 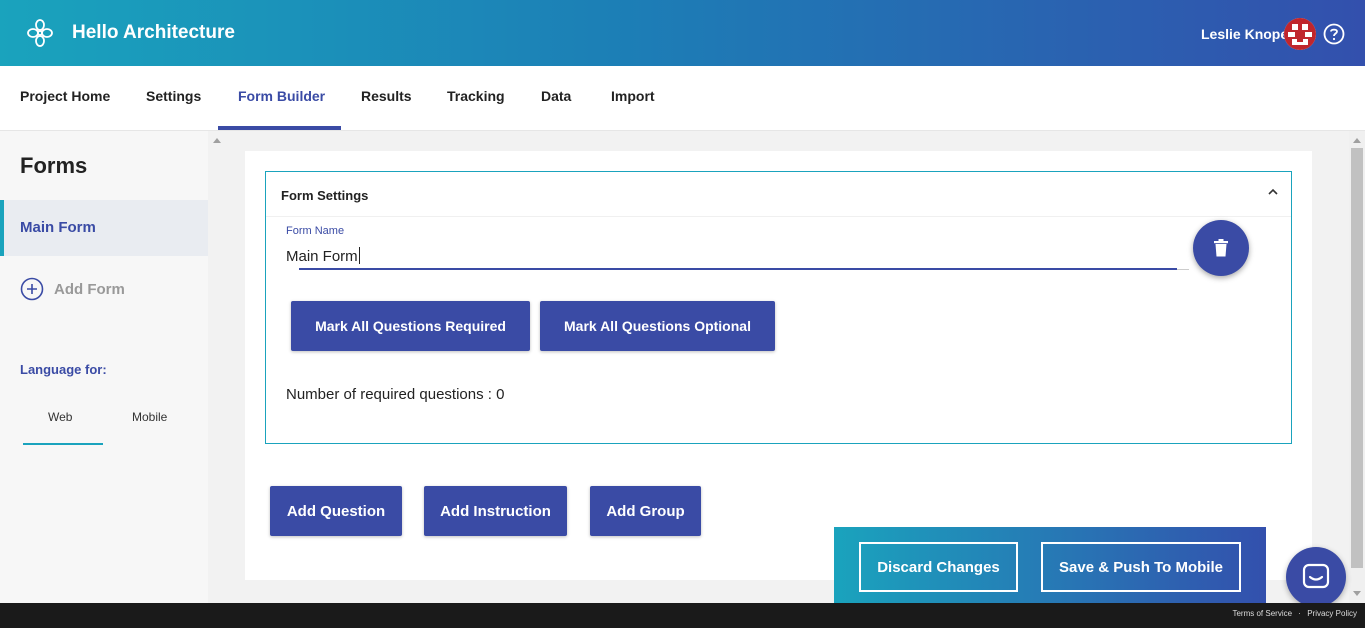 What do you see at coordinates (495, 511) in the screenshot?
I see `add-instruction-button: Add Instruction` at bounding box center [495, 511].